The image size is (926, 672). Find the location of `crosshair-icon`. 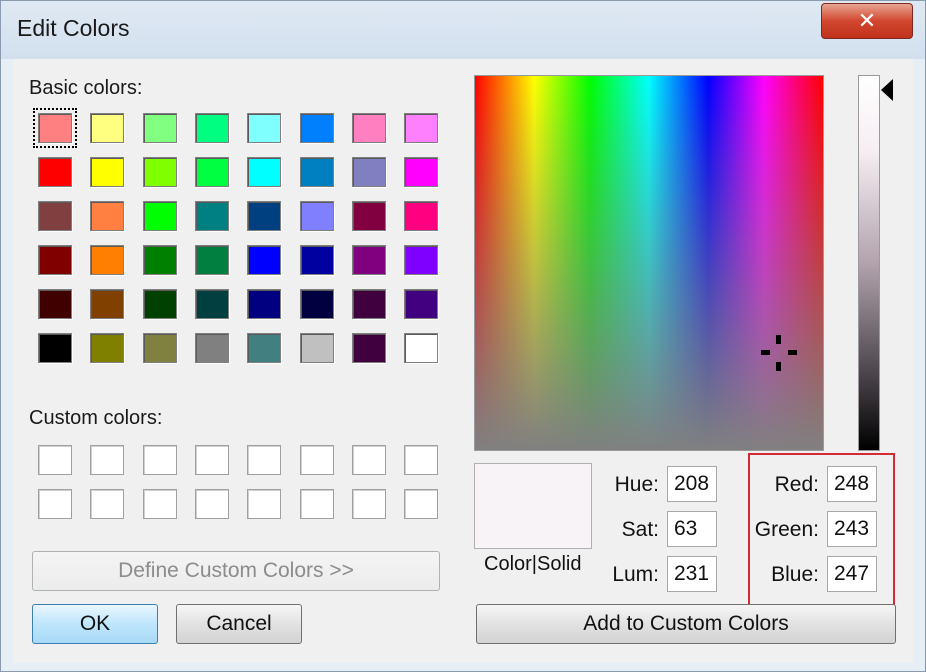

crosshair-icon is located at coordinates (779, 353).